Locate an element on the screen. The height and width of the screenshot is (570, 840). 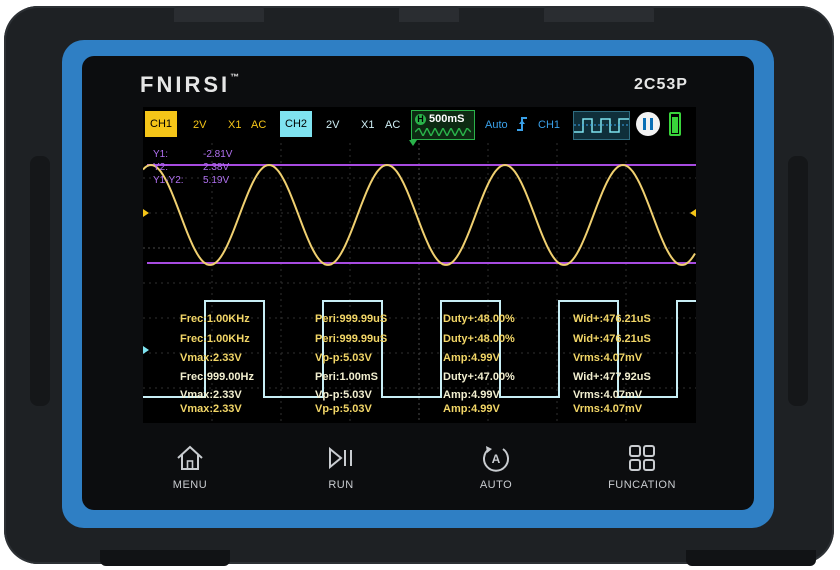
function-button-label: FUNCATION is located at coordinates (642, 485).